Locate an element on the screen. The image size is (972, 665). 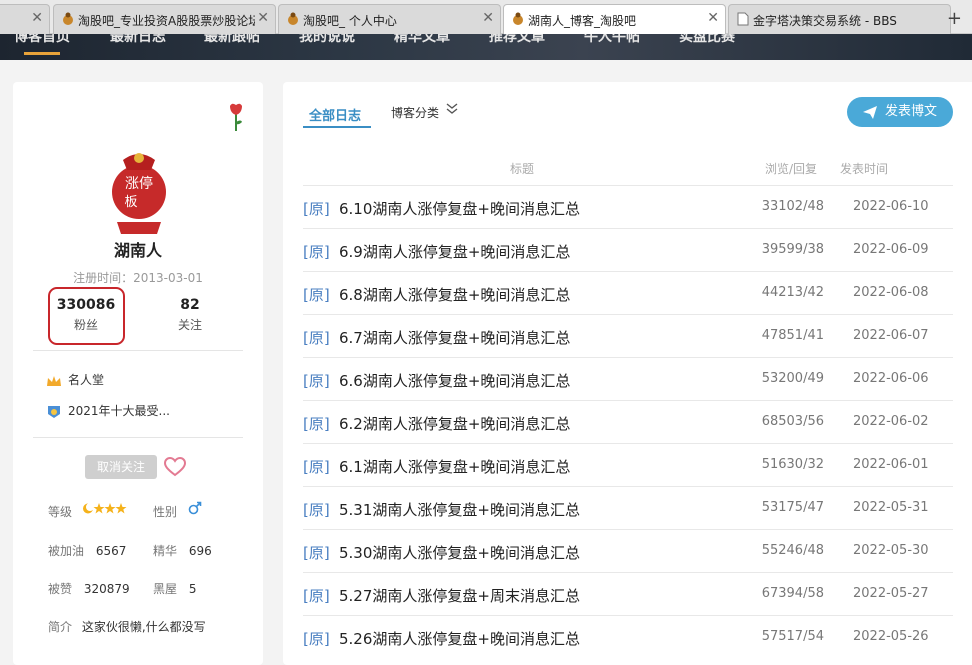
nav-item-top-posts: 牛人牛帖 is located at coordinates (612, 40).